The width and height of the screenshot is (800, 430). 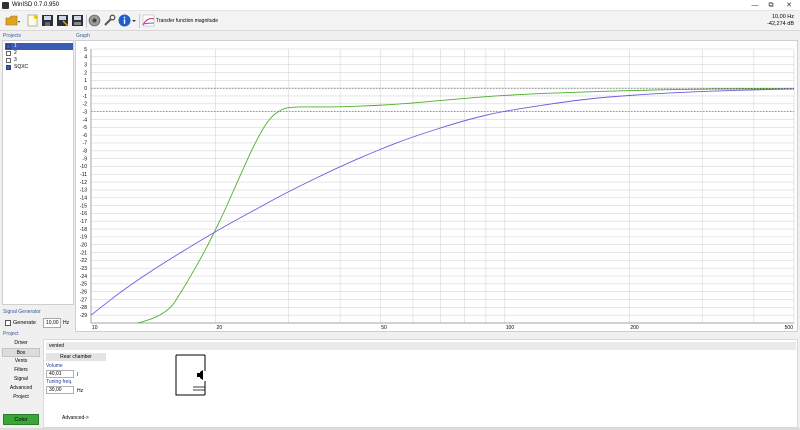 What do you see at coordinates (789, 5) in the screenshot?
I see `close-button: ✕` at bounding box center [789, 5].